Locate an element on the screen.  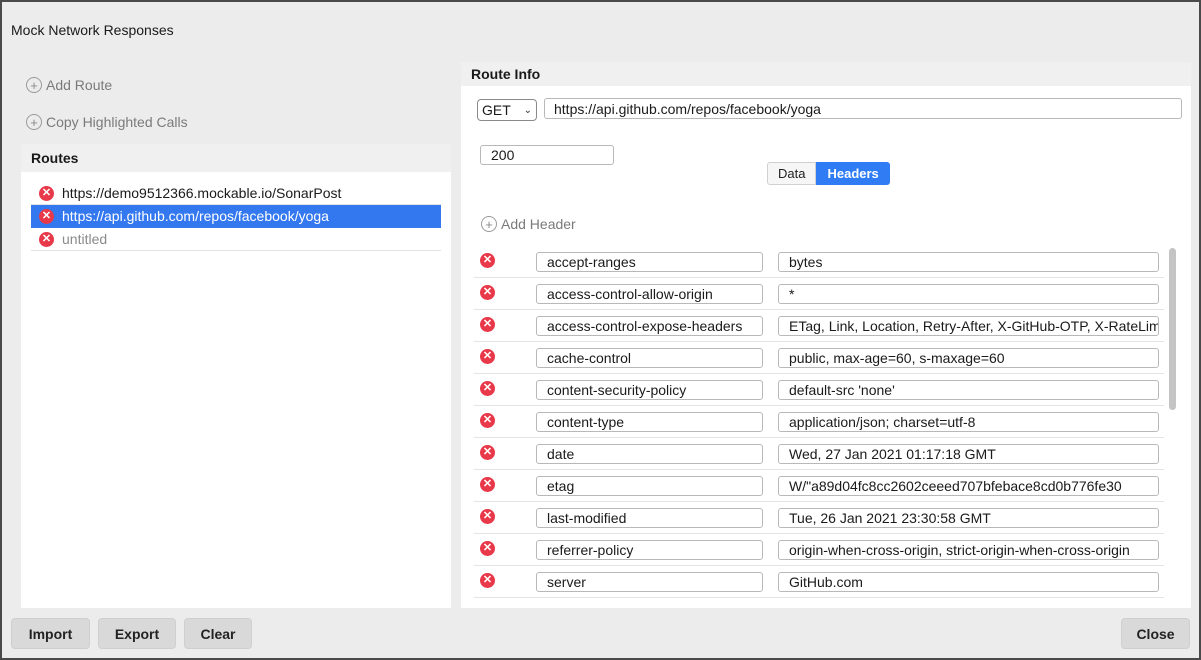
header-key-input: accept-ranges is located at coordinates (649, 262).